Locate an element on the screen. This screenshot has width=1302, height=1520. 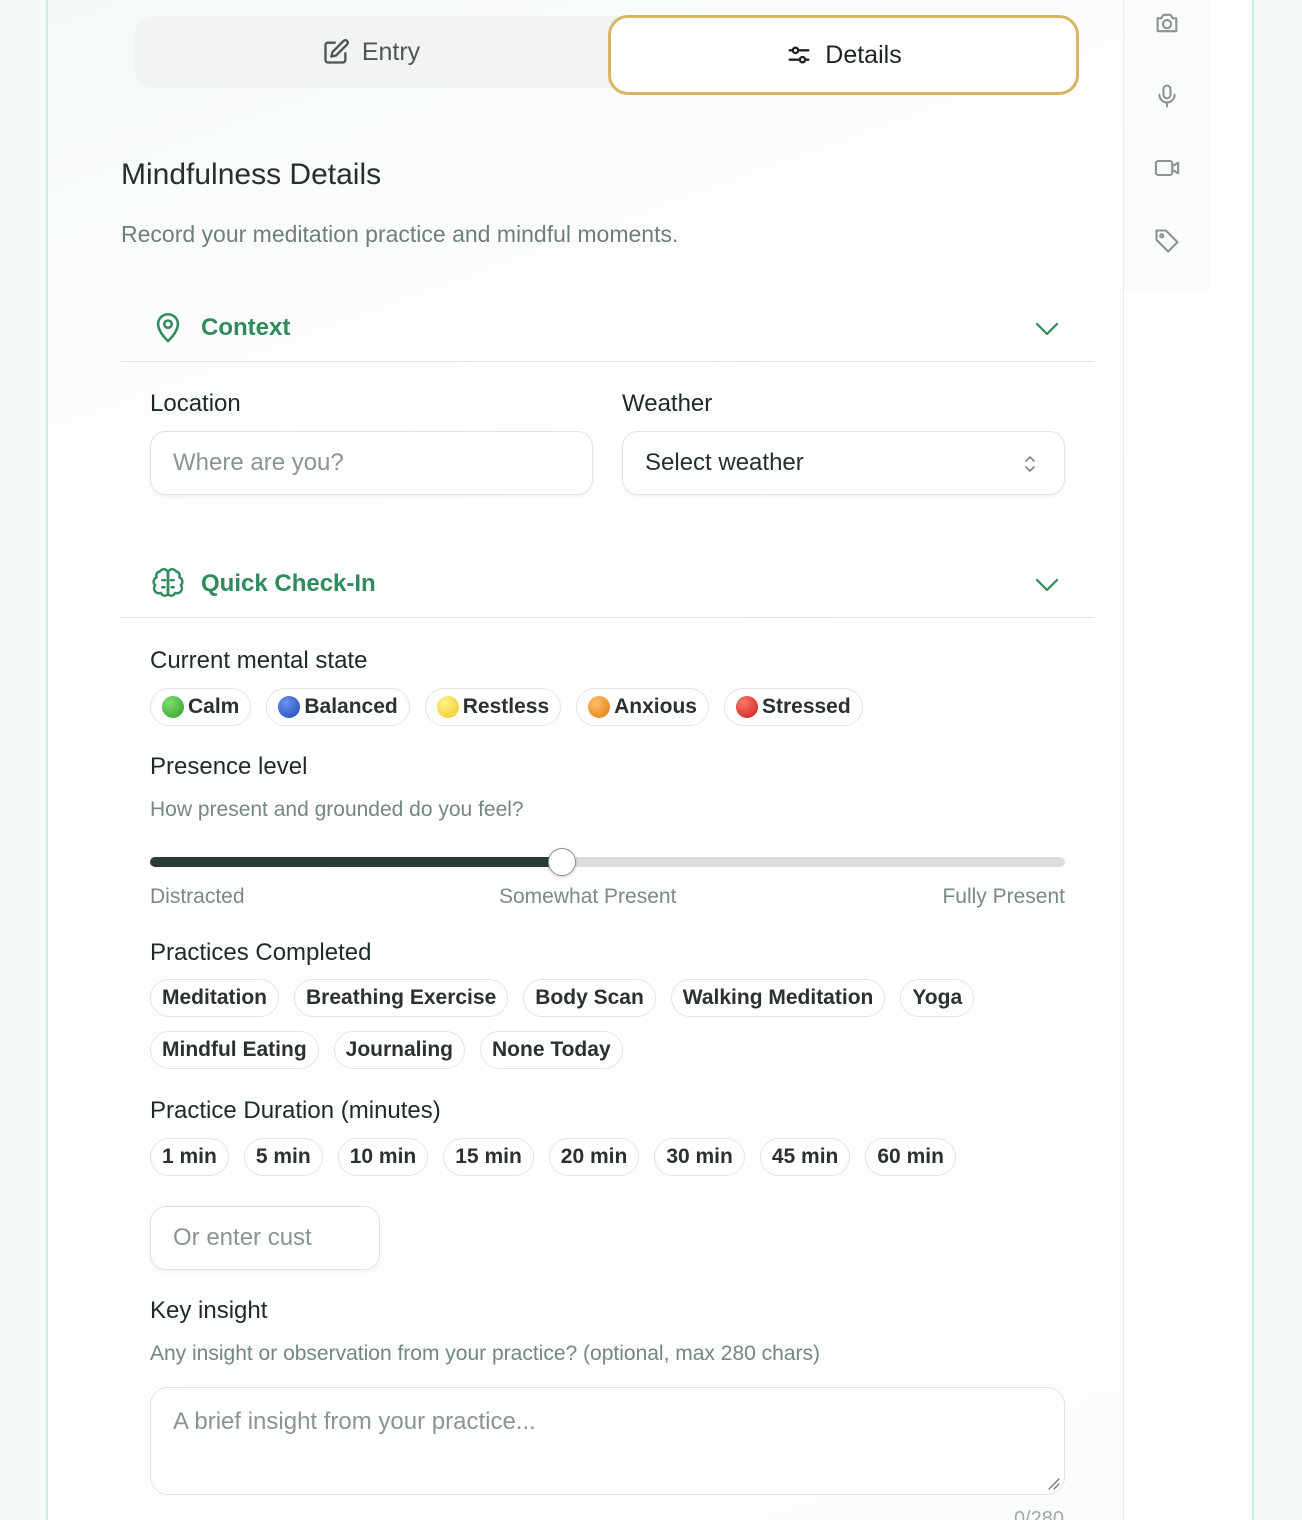
location-input: Where are you? is located at coordinates (371, 463).